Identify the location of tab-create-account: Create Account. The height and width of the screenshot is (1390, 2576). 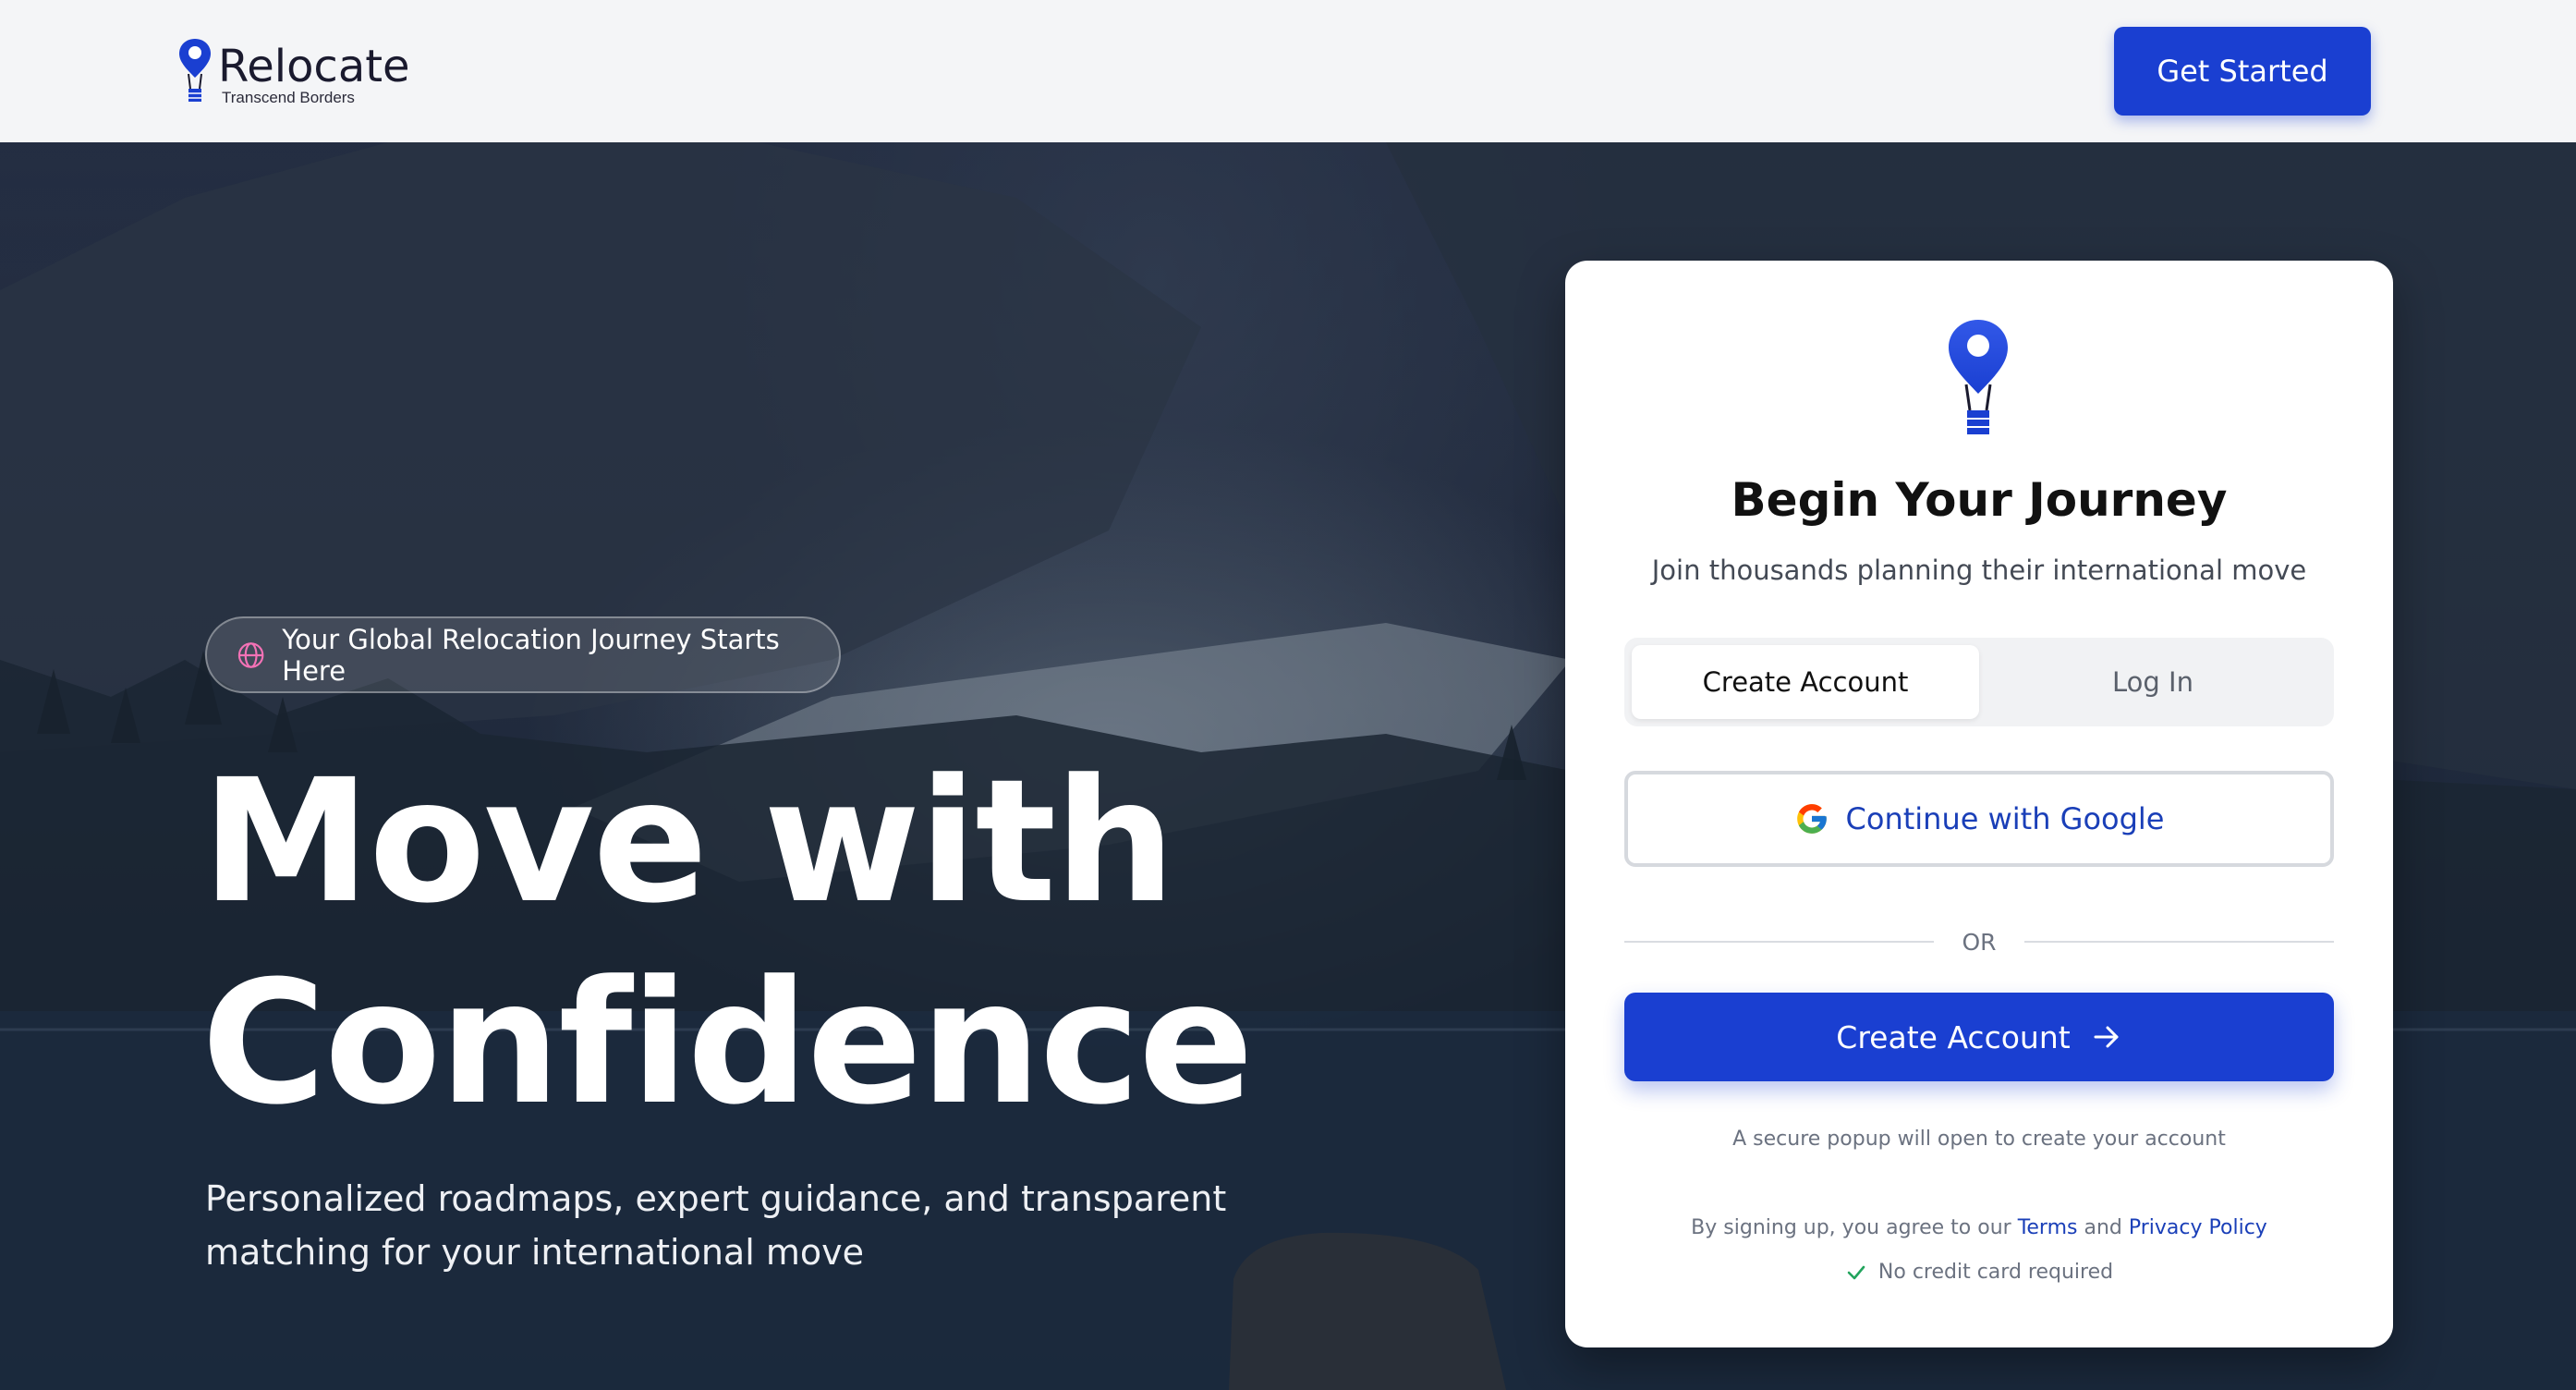
(1805, 682).